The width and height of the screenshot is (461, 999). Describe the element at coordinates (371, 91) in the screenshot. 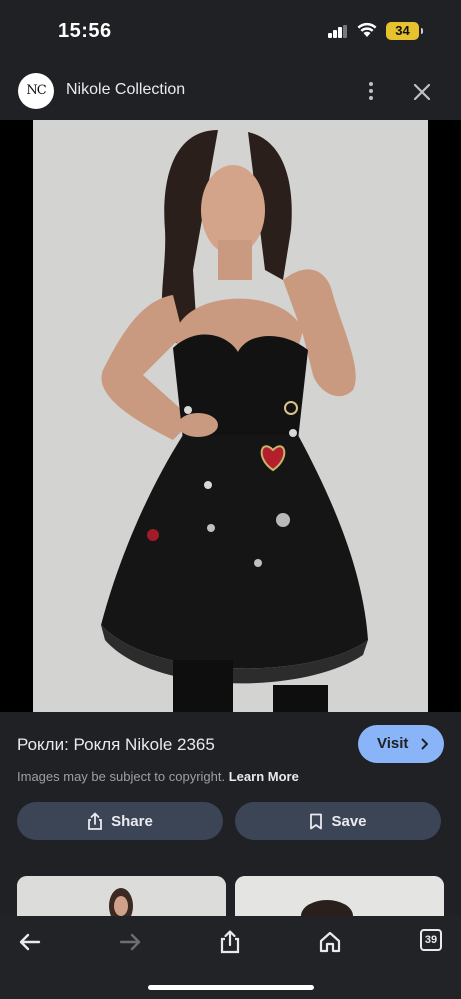

I see `more-options-icon` at that location.